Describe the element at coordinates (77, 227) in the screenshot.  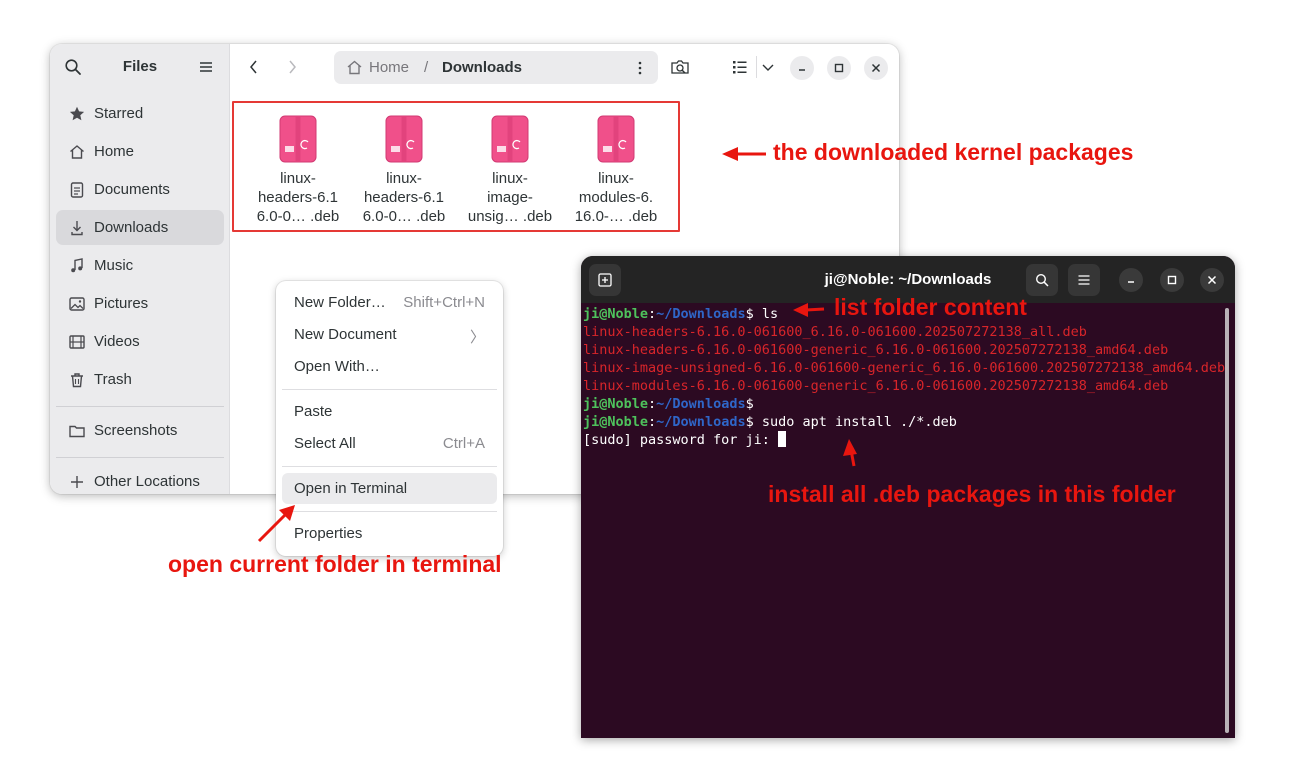
I see `download-icon` at that location.